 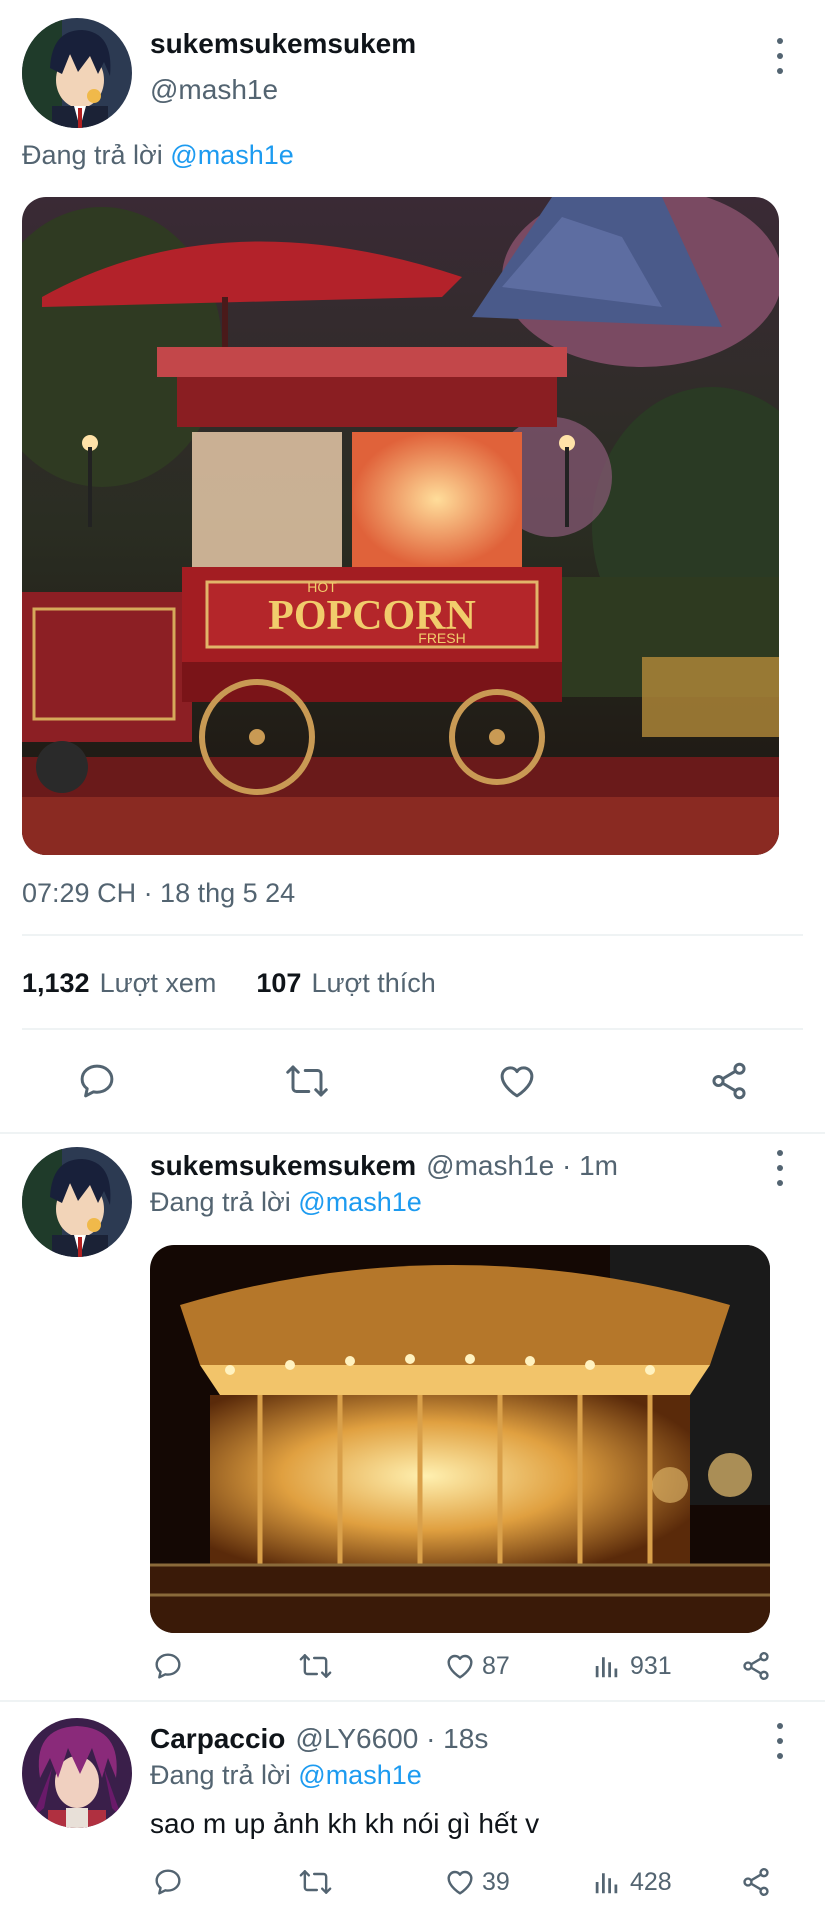 What do you see at coordinates (477, 1882) in the screenshot?
I see `like-button: 39` at bounding box center [477, 1882].